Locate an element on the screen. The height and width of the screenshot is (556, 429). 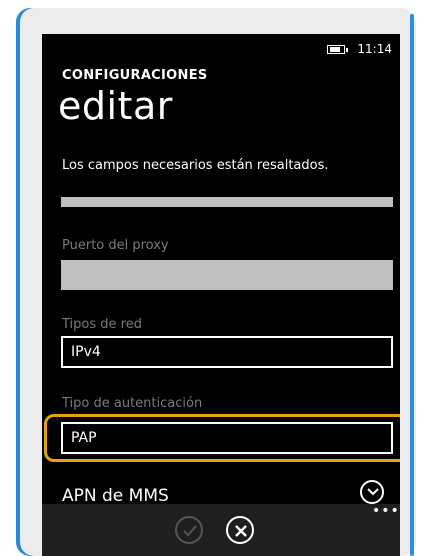
close-icon is located at coordinates (241, 531).